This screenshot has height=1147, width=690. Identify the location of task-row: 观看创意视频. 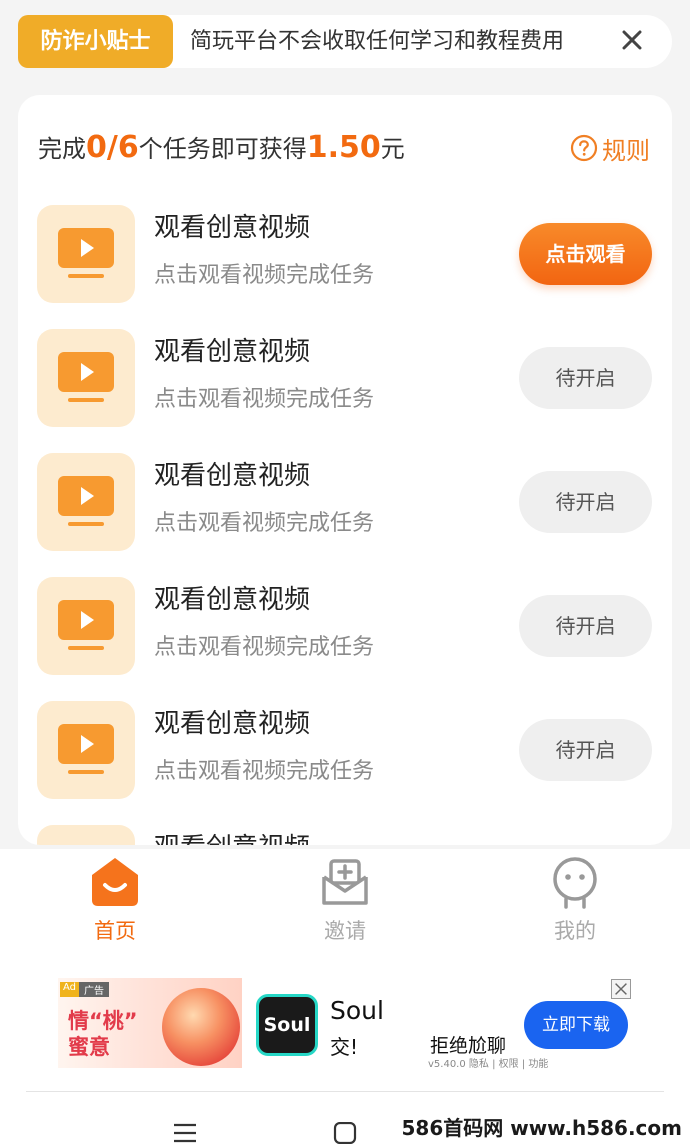
(345, 834).